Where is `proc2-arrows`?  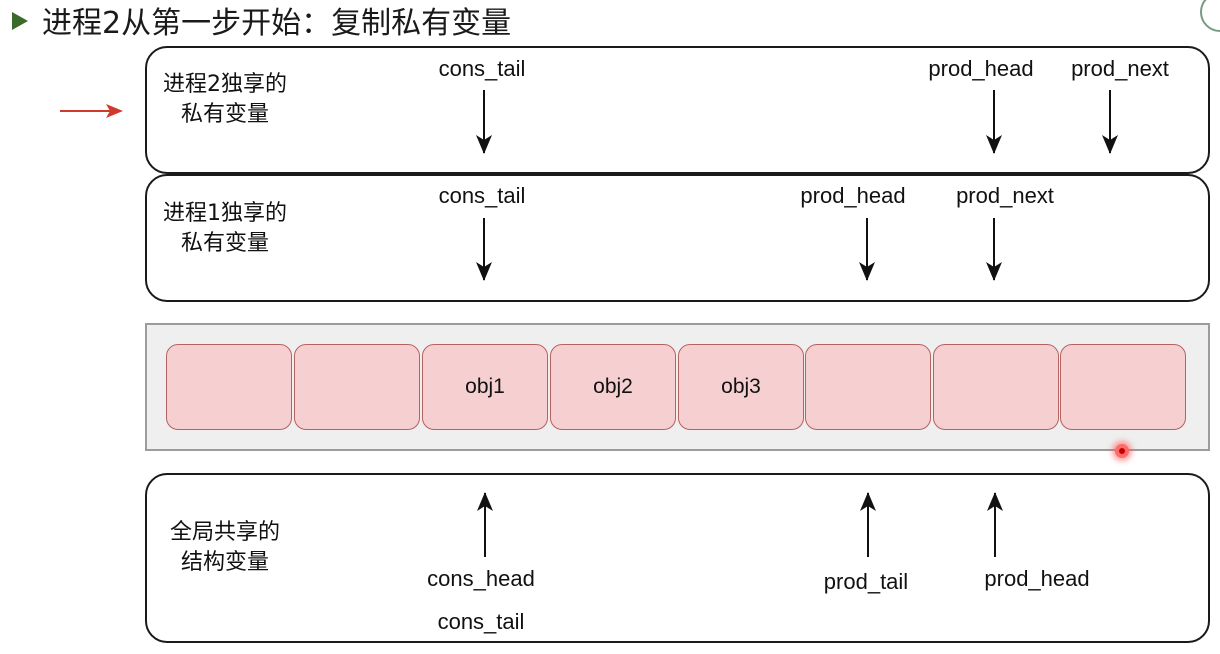 proc2-arrows is located at coordinates (797, 122).